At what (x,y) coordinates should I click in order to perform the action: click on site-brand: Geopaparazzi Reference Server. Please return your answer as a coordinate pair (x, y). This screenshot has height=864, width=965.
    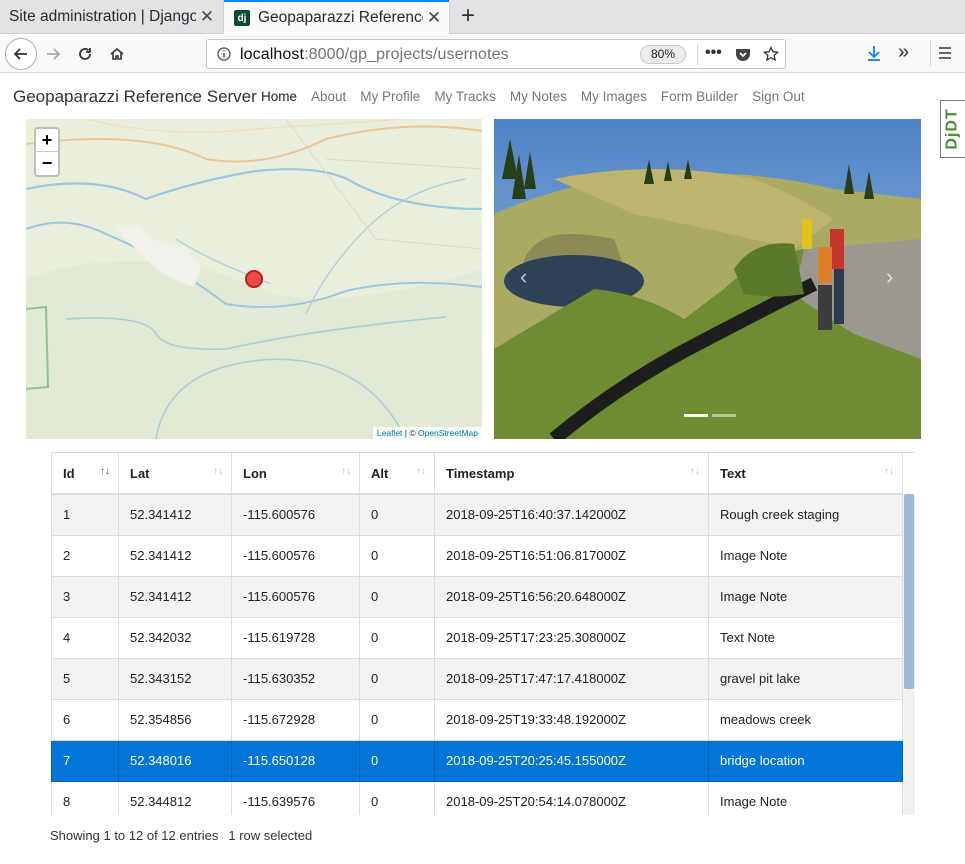
    Looking at the image, I should click on (135, 97).